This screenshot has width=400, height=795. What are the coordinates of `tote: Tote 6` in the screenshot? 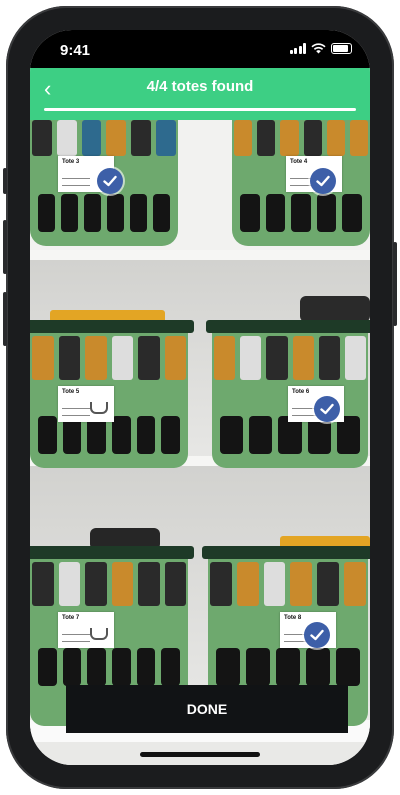 It's located at (288, 394).